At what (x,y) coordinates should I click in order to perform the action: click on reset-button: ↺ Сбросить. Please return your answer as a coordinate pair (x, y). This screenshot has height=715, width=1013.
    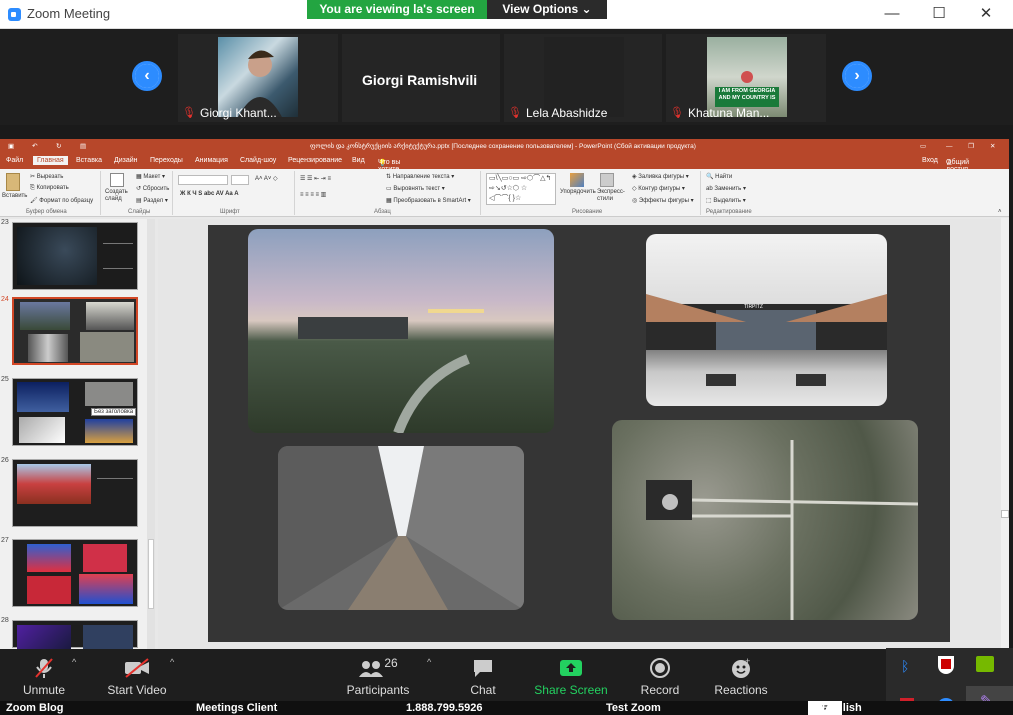
    Looking at the image, I should click on (152, 188).